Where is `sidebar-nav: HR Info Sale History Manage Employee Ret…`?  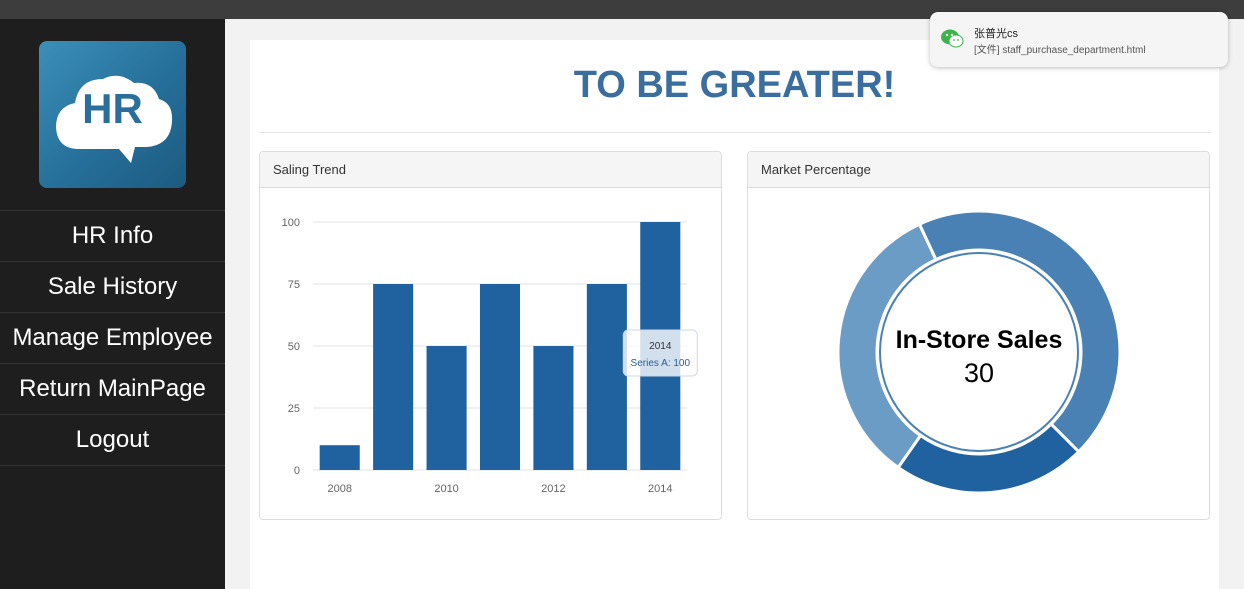 sidebar-nav: HR Info Sale History Manage Employee Ret… is located at coordinates (112, 338).